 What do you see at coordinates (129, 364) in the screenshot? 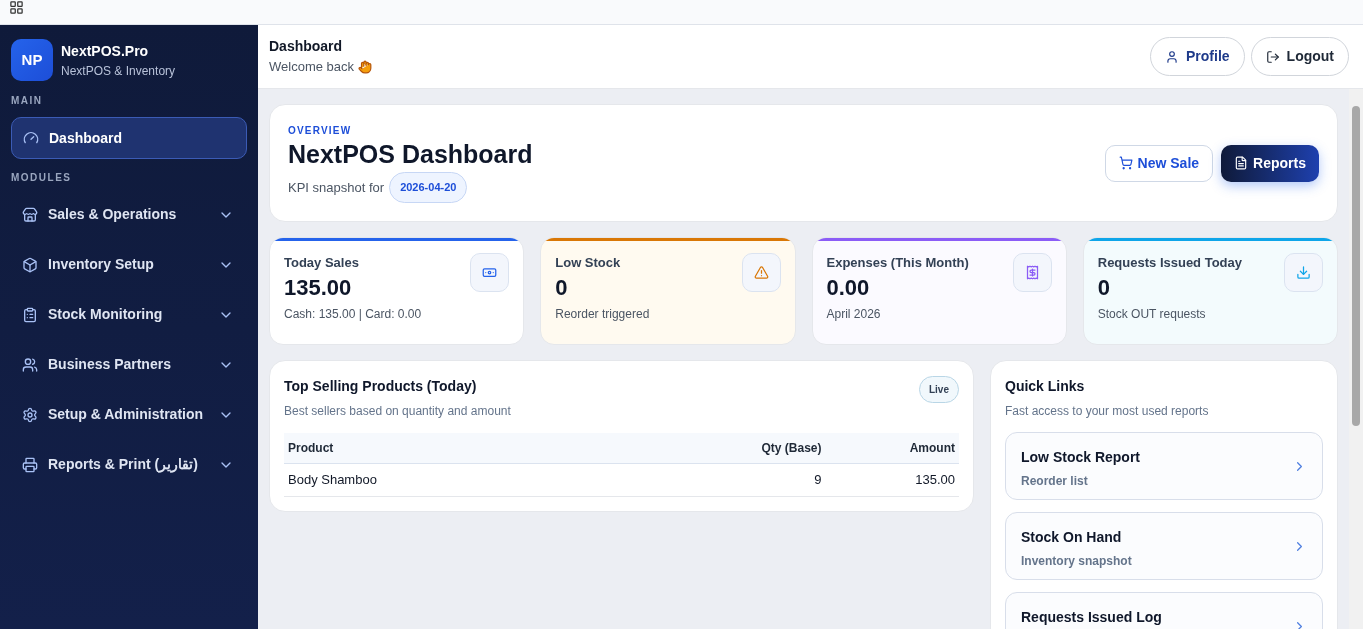
I see `nav-item: Business Partners` at bounding box center [129, 364].